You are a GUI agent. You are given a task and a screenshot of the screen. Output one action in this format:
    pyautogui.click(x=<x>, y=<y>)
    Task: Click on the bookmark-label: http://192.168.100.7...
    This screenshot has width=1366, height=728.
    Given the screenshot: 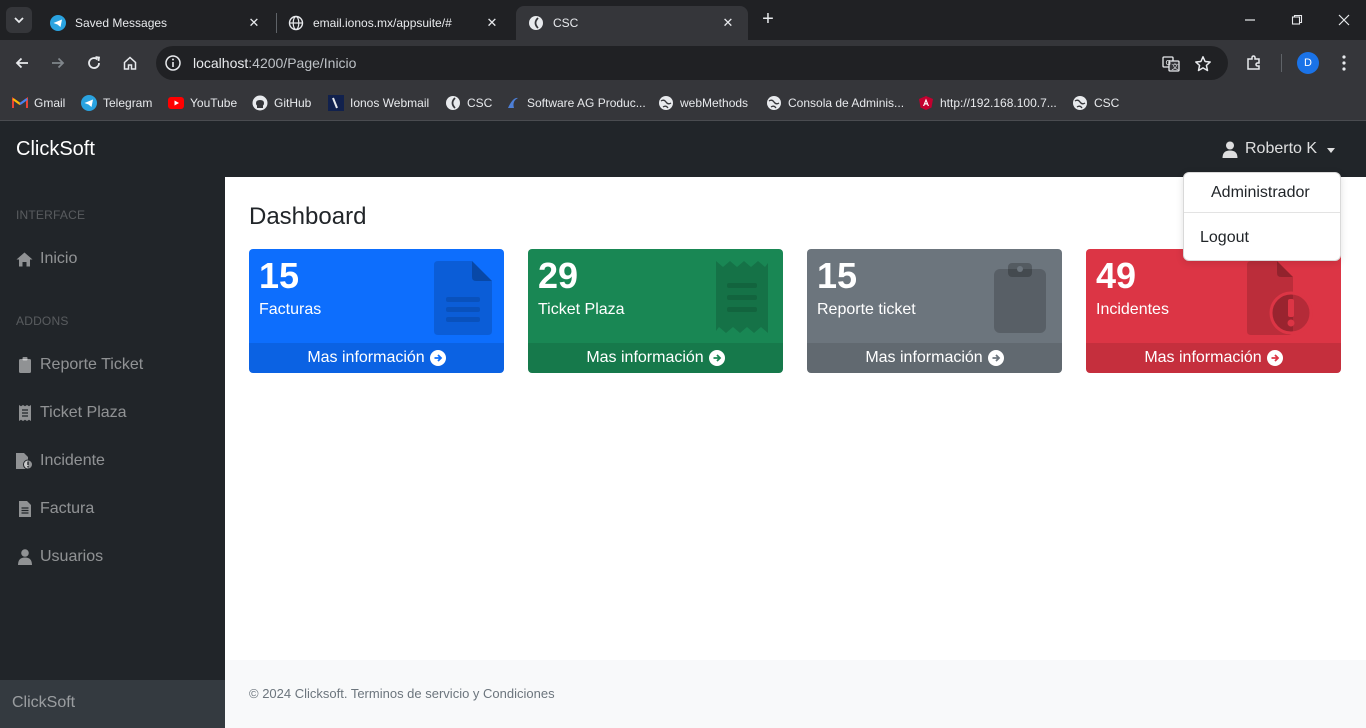 What is the action you would take?
    pyautogui.click(x=998, y=103)
    